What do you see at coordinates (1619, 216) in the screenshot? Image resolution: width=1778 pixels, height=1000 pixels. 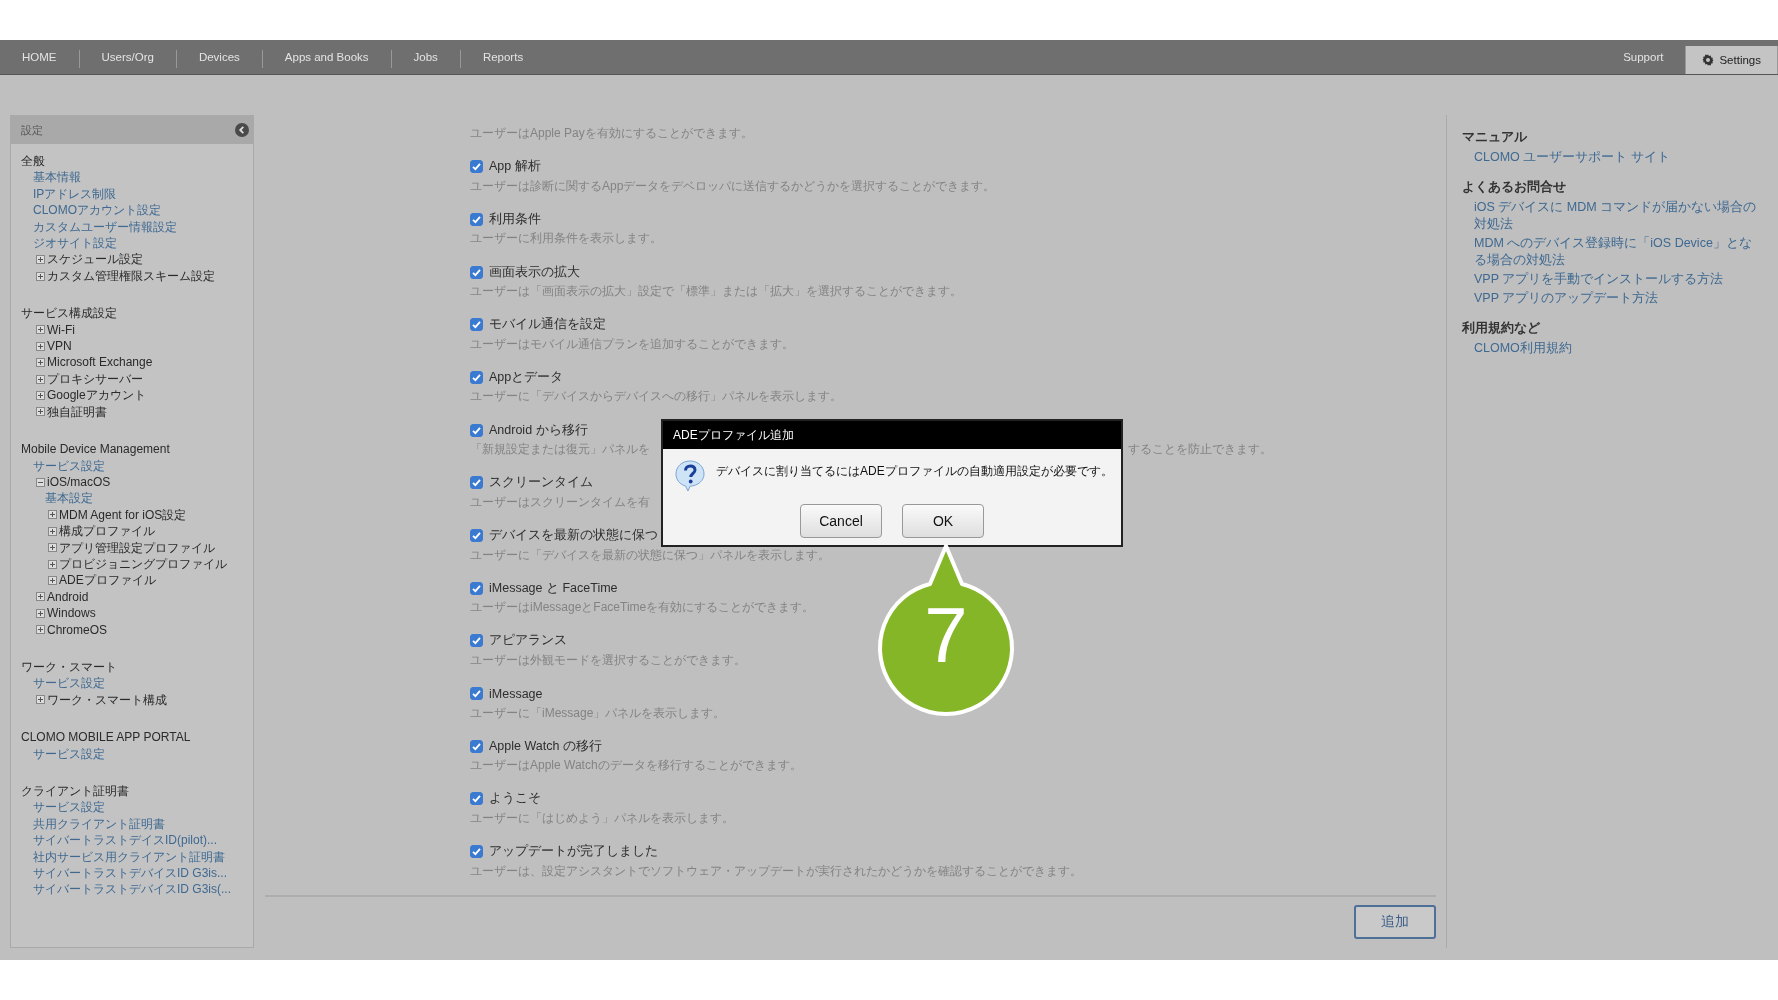 I see `help-link: iOS デバイスに MDM コマンドが届かない場合の対処法` at bounding box center [1619, 216].